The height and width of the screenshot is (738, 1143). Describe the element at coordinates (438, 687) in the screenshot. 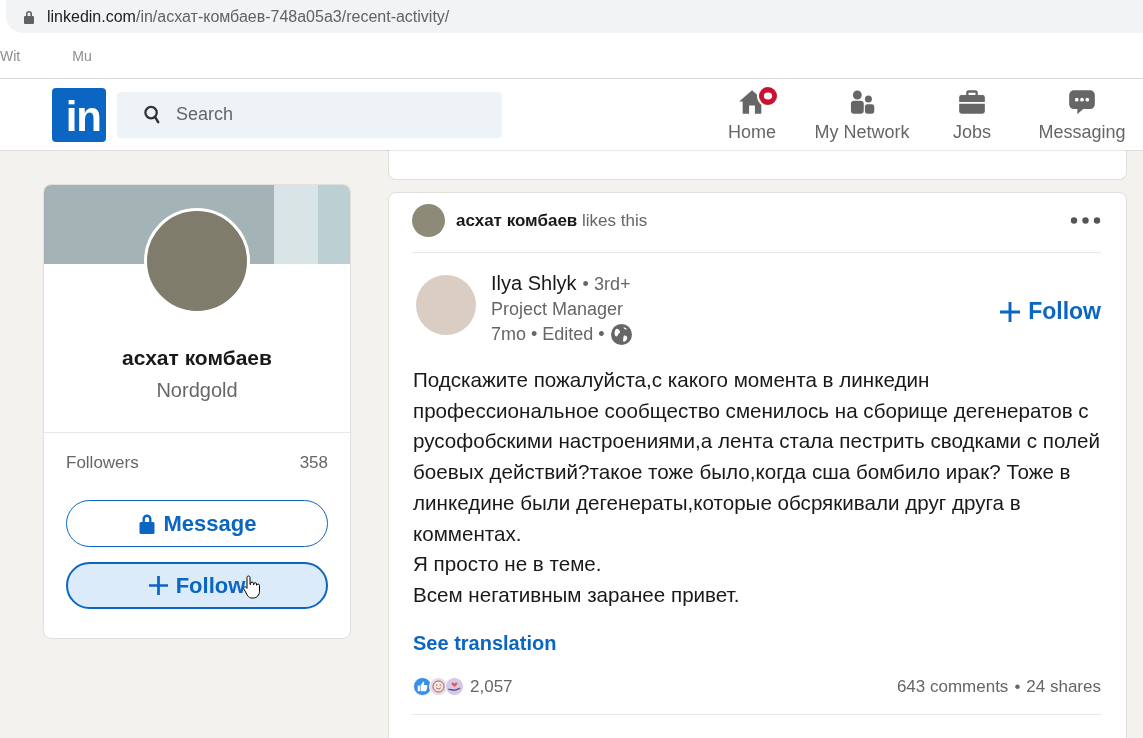

I see `laughing-face-reaction-icon` at that location.